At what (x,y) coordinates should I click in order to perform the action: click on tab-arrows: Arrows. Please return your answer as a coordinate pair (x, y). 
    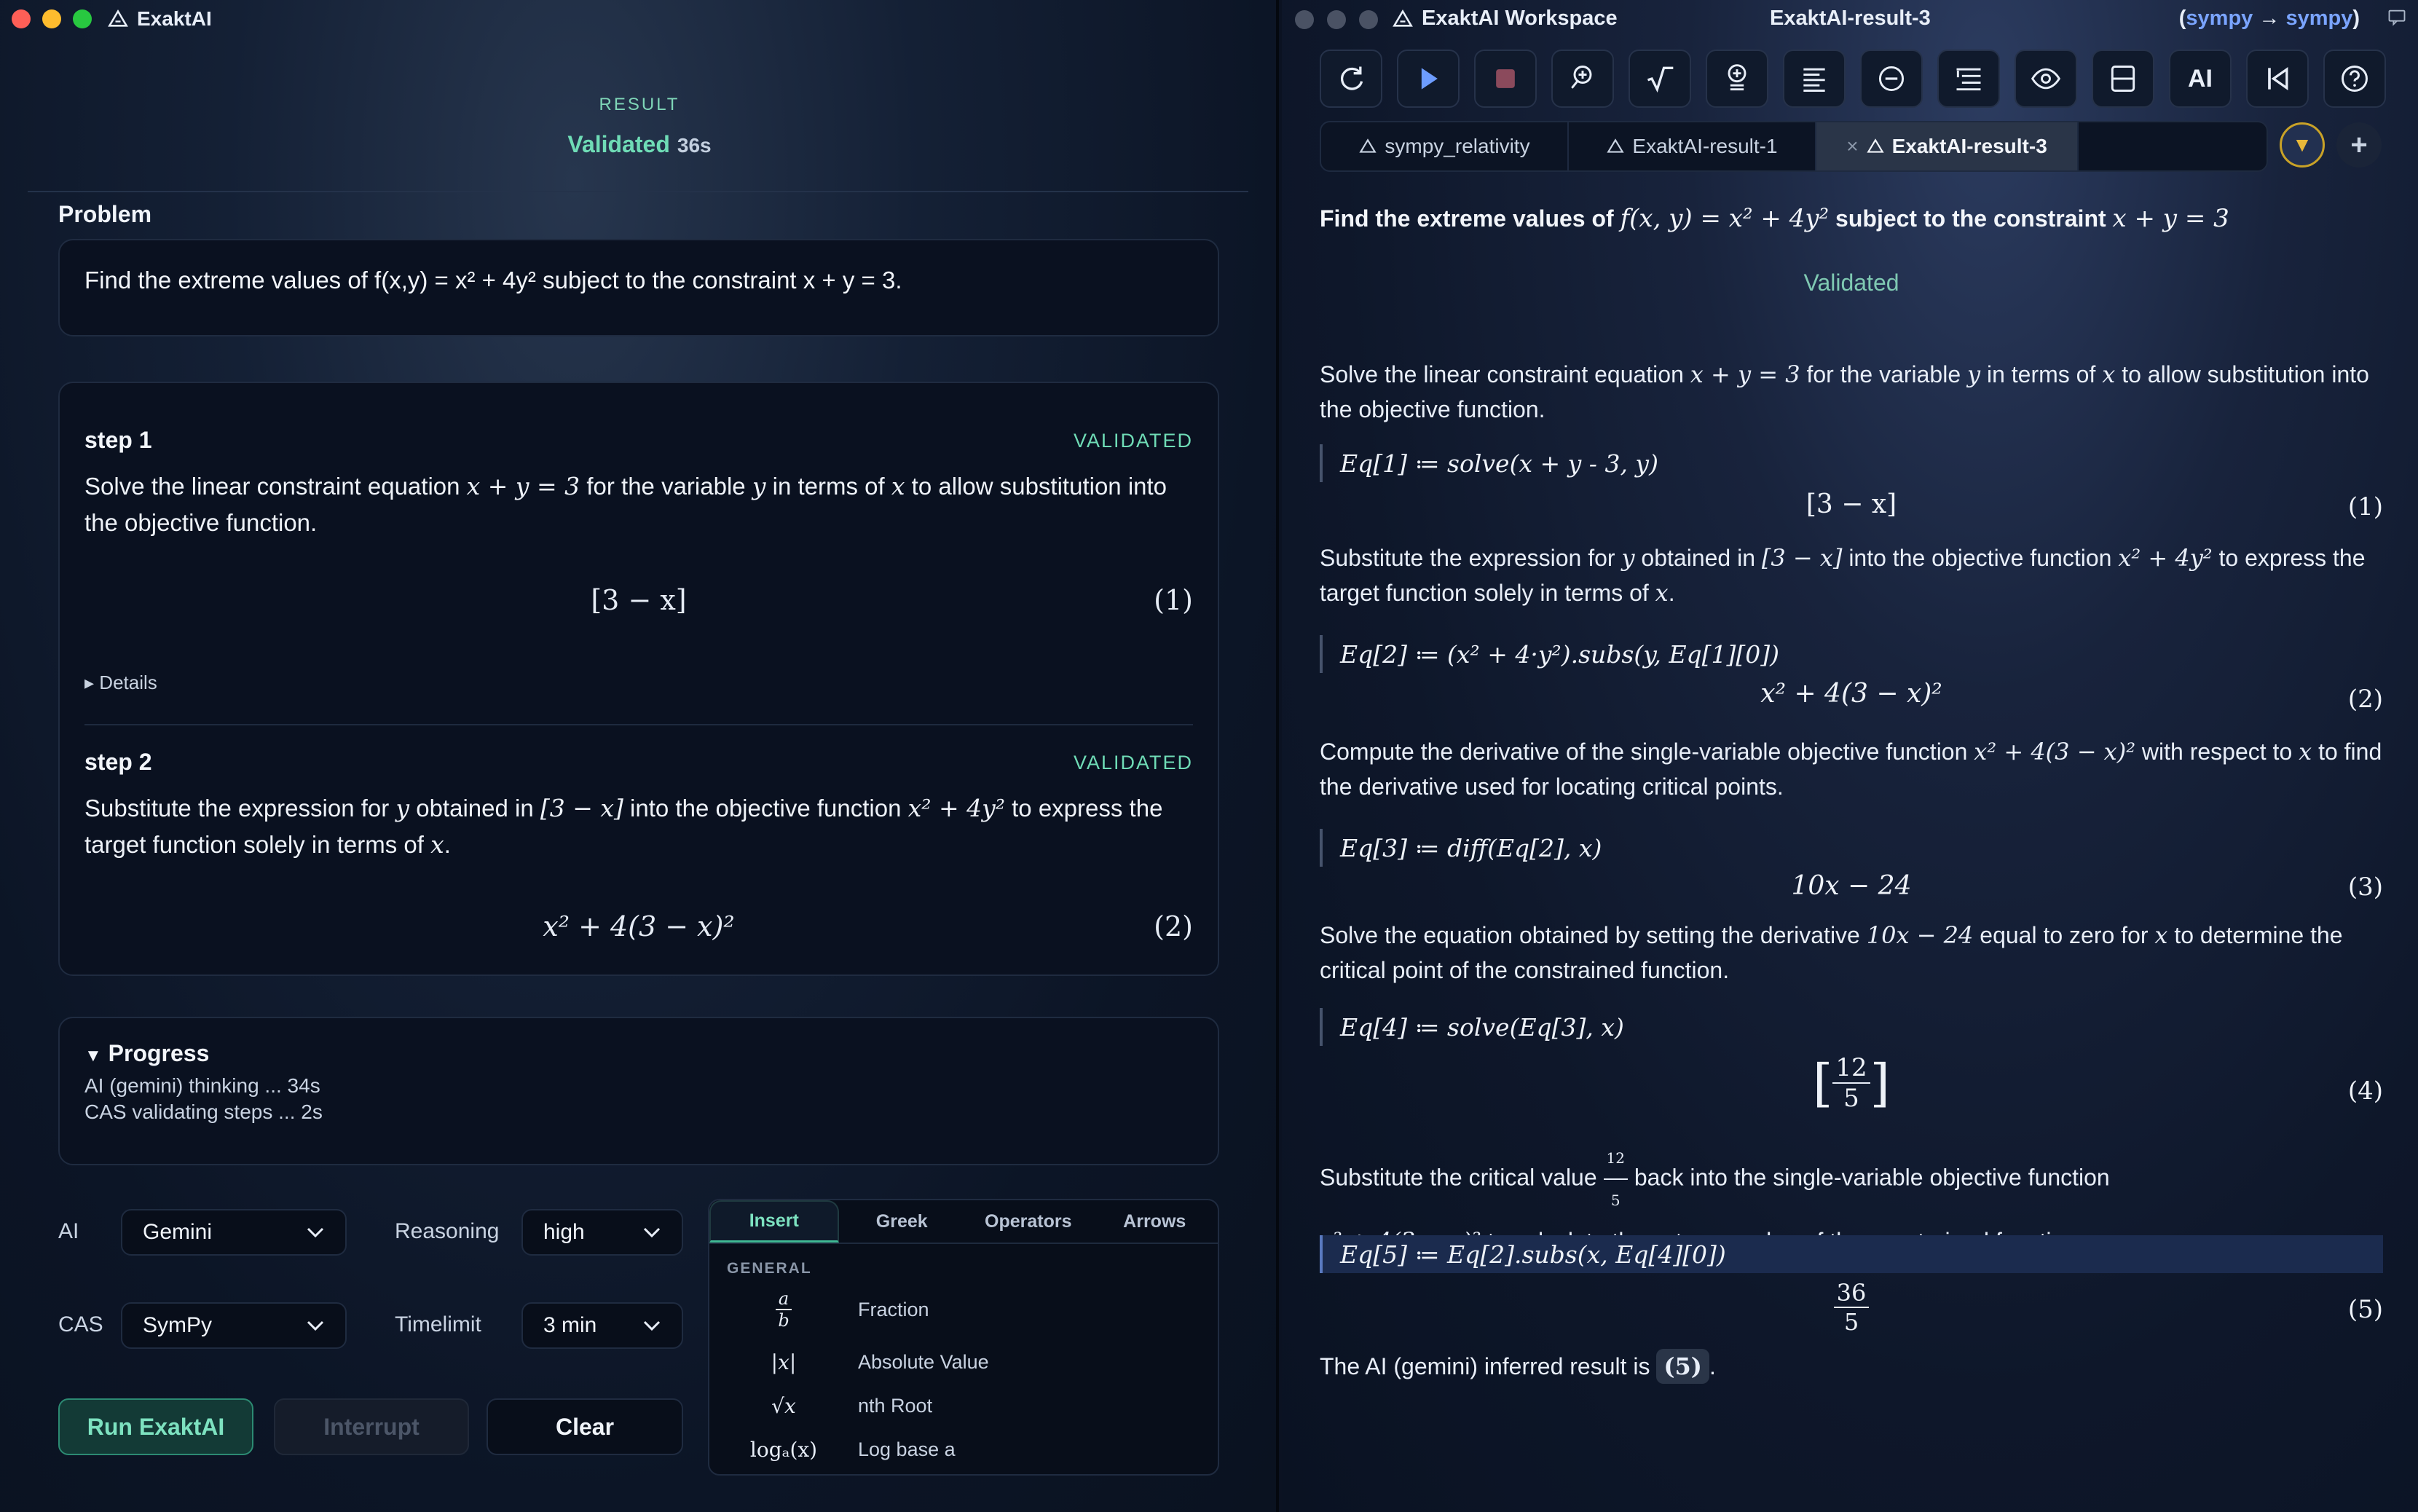
    Looking at the image, I should click on (1155, 1221).